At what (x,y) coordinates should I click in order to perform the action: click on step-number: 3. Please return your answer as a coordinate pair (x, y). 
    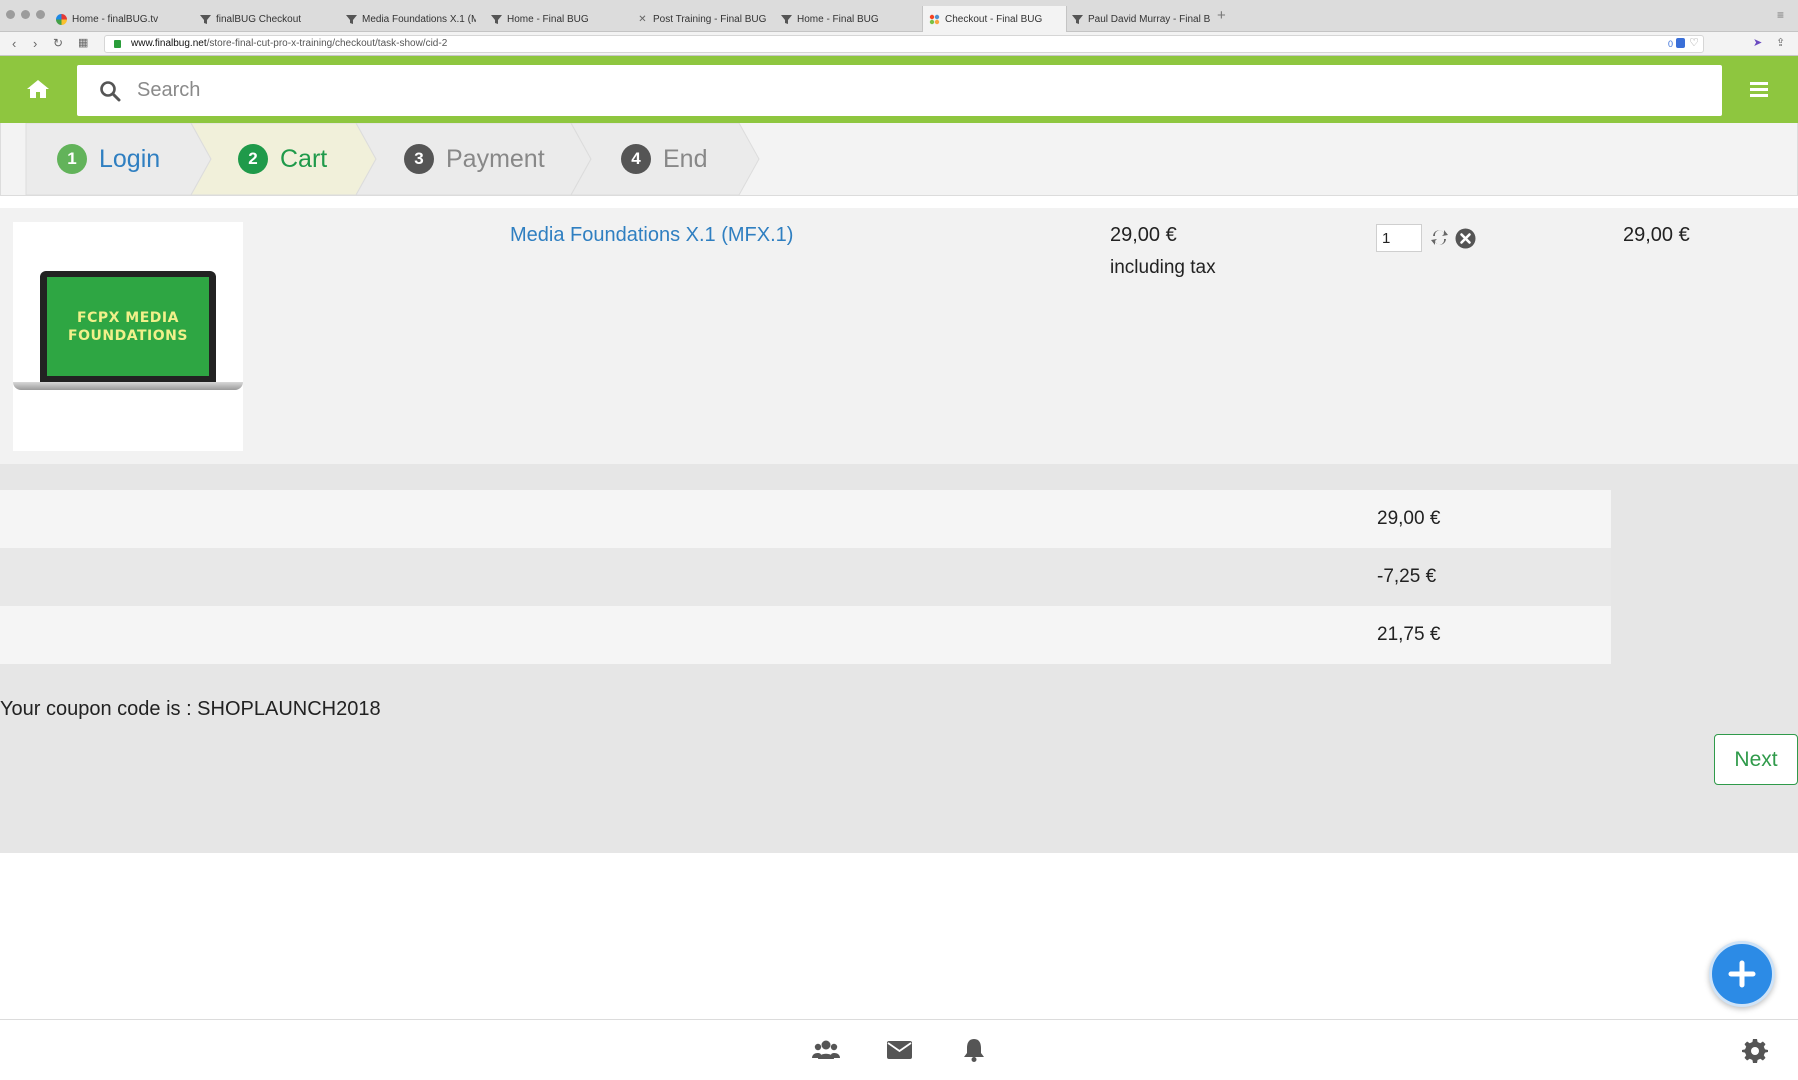
    Looking at the image, I should click on (419, 159).